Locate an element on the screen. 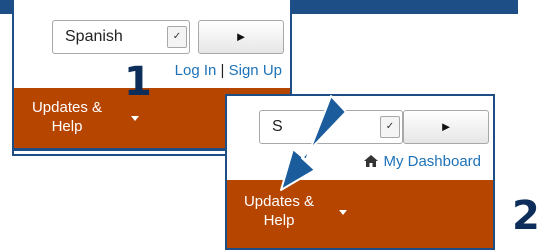 This screenshot has width=548, height=250. callout-arrow-icon is located at coordinates (313, 143).